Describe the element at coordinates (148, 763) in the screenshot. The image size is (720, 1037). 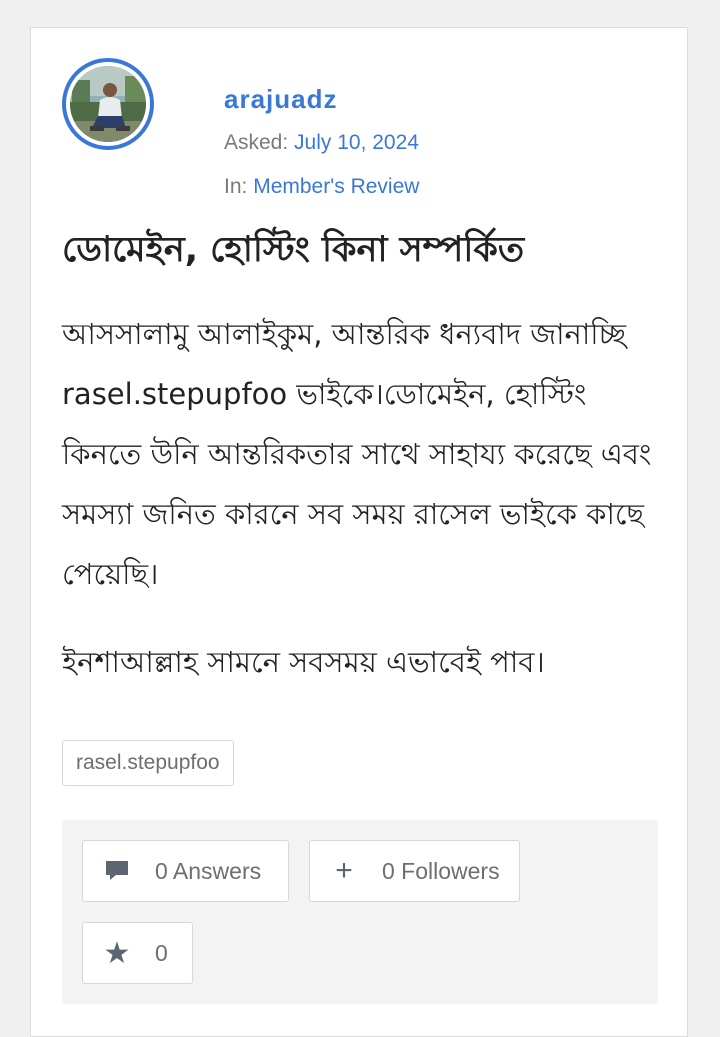
I see `tag-chip: rasel.stepupfoo` at that location.